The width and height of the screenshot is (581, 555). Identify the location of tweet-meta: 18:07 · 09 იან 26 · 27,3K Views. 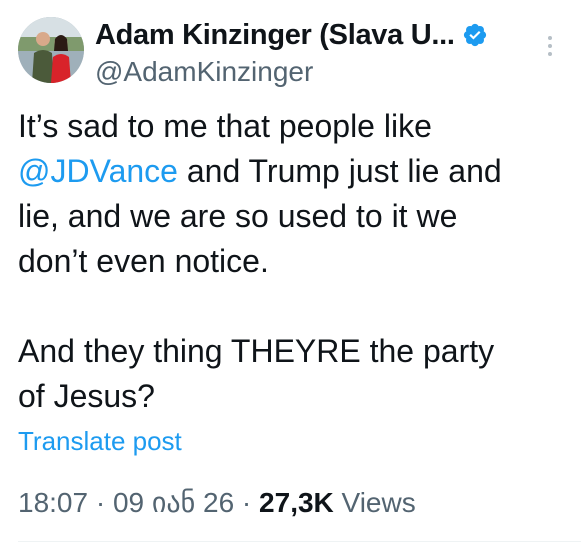
(217, 502).